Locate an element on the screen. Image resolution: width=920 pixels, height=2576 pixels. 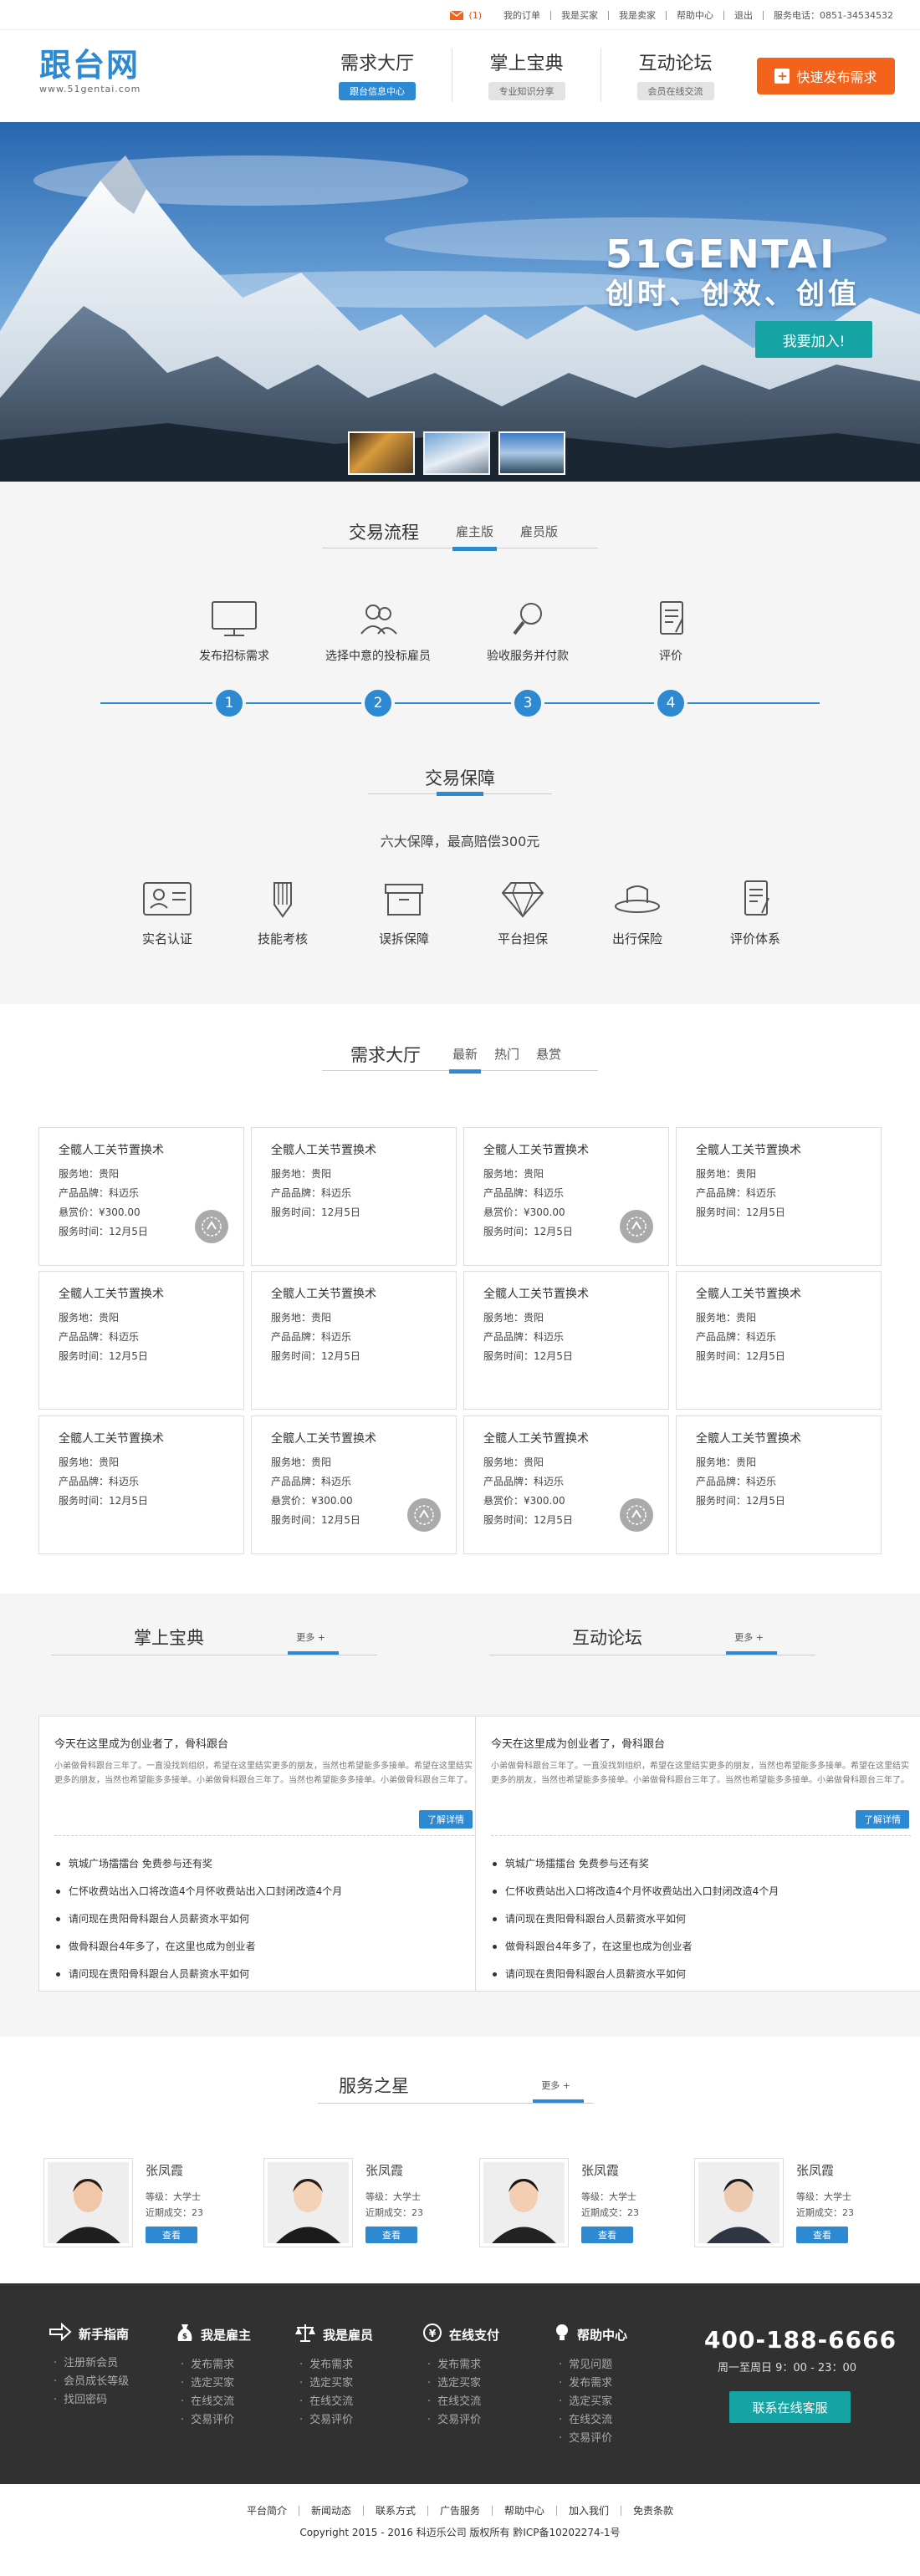
top-link: 我的订单 is located at coordinates (521, 16).